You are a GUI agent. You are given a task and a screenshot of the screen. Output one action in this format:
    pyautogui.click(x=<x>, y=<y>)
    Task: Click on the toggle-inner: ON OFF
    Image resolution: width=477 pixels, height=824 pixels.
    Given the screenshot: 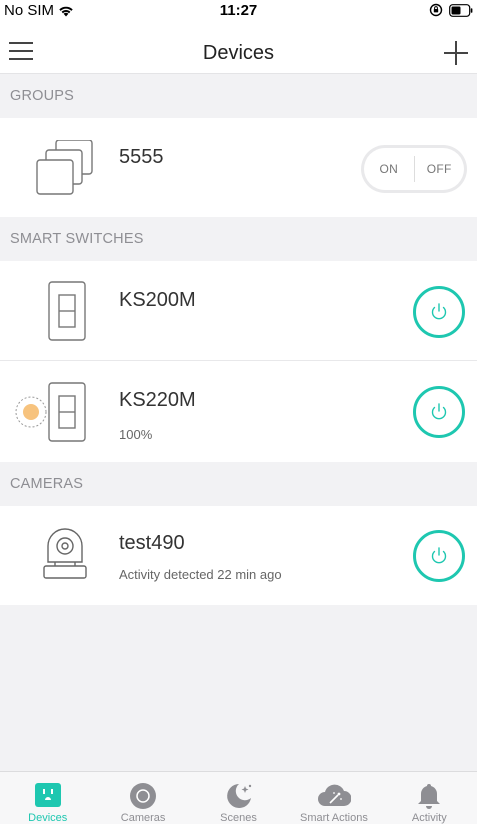 What is the action you would take?
    pyautogui.click(x=414, y=169)
    